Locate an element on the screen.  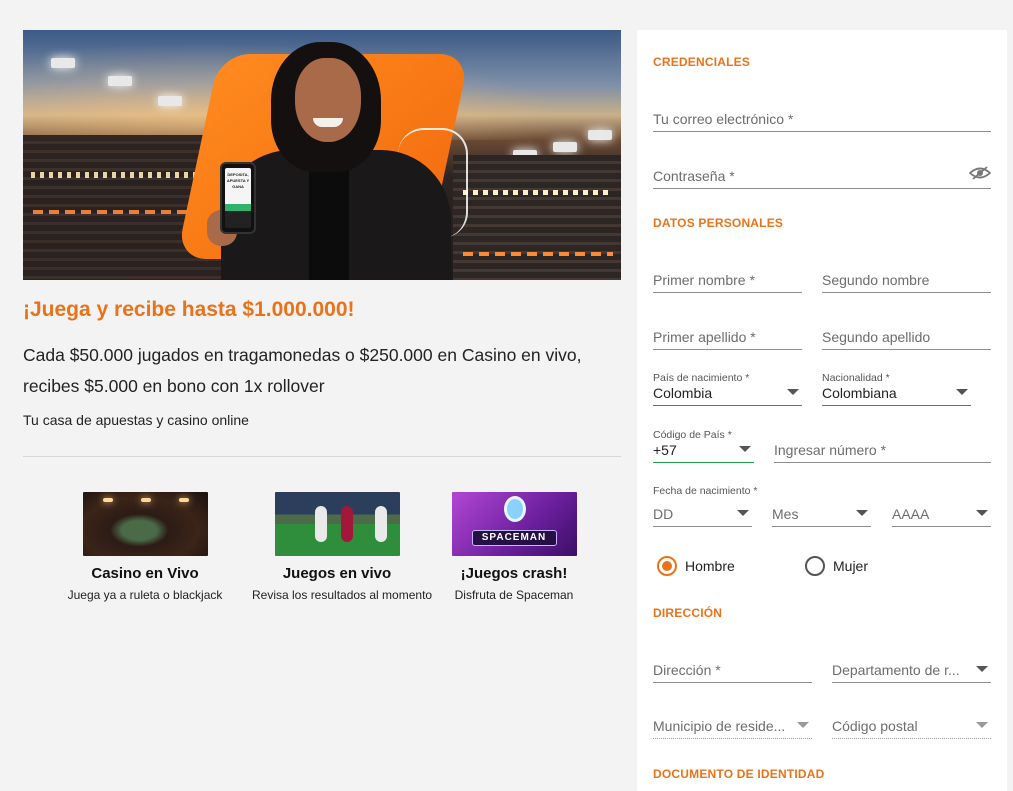
section-credentials: CREDENCIALES is located at coordinates (702, 62).